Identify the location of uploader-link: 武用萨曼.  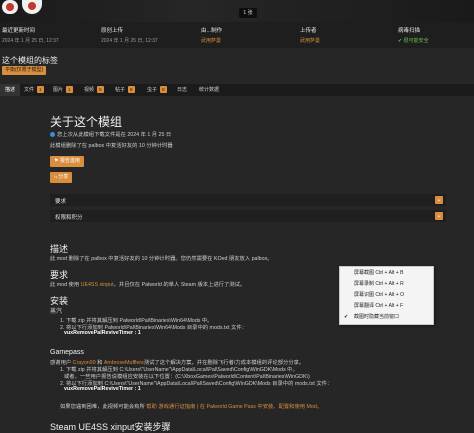
(310, 40).